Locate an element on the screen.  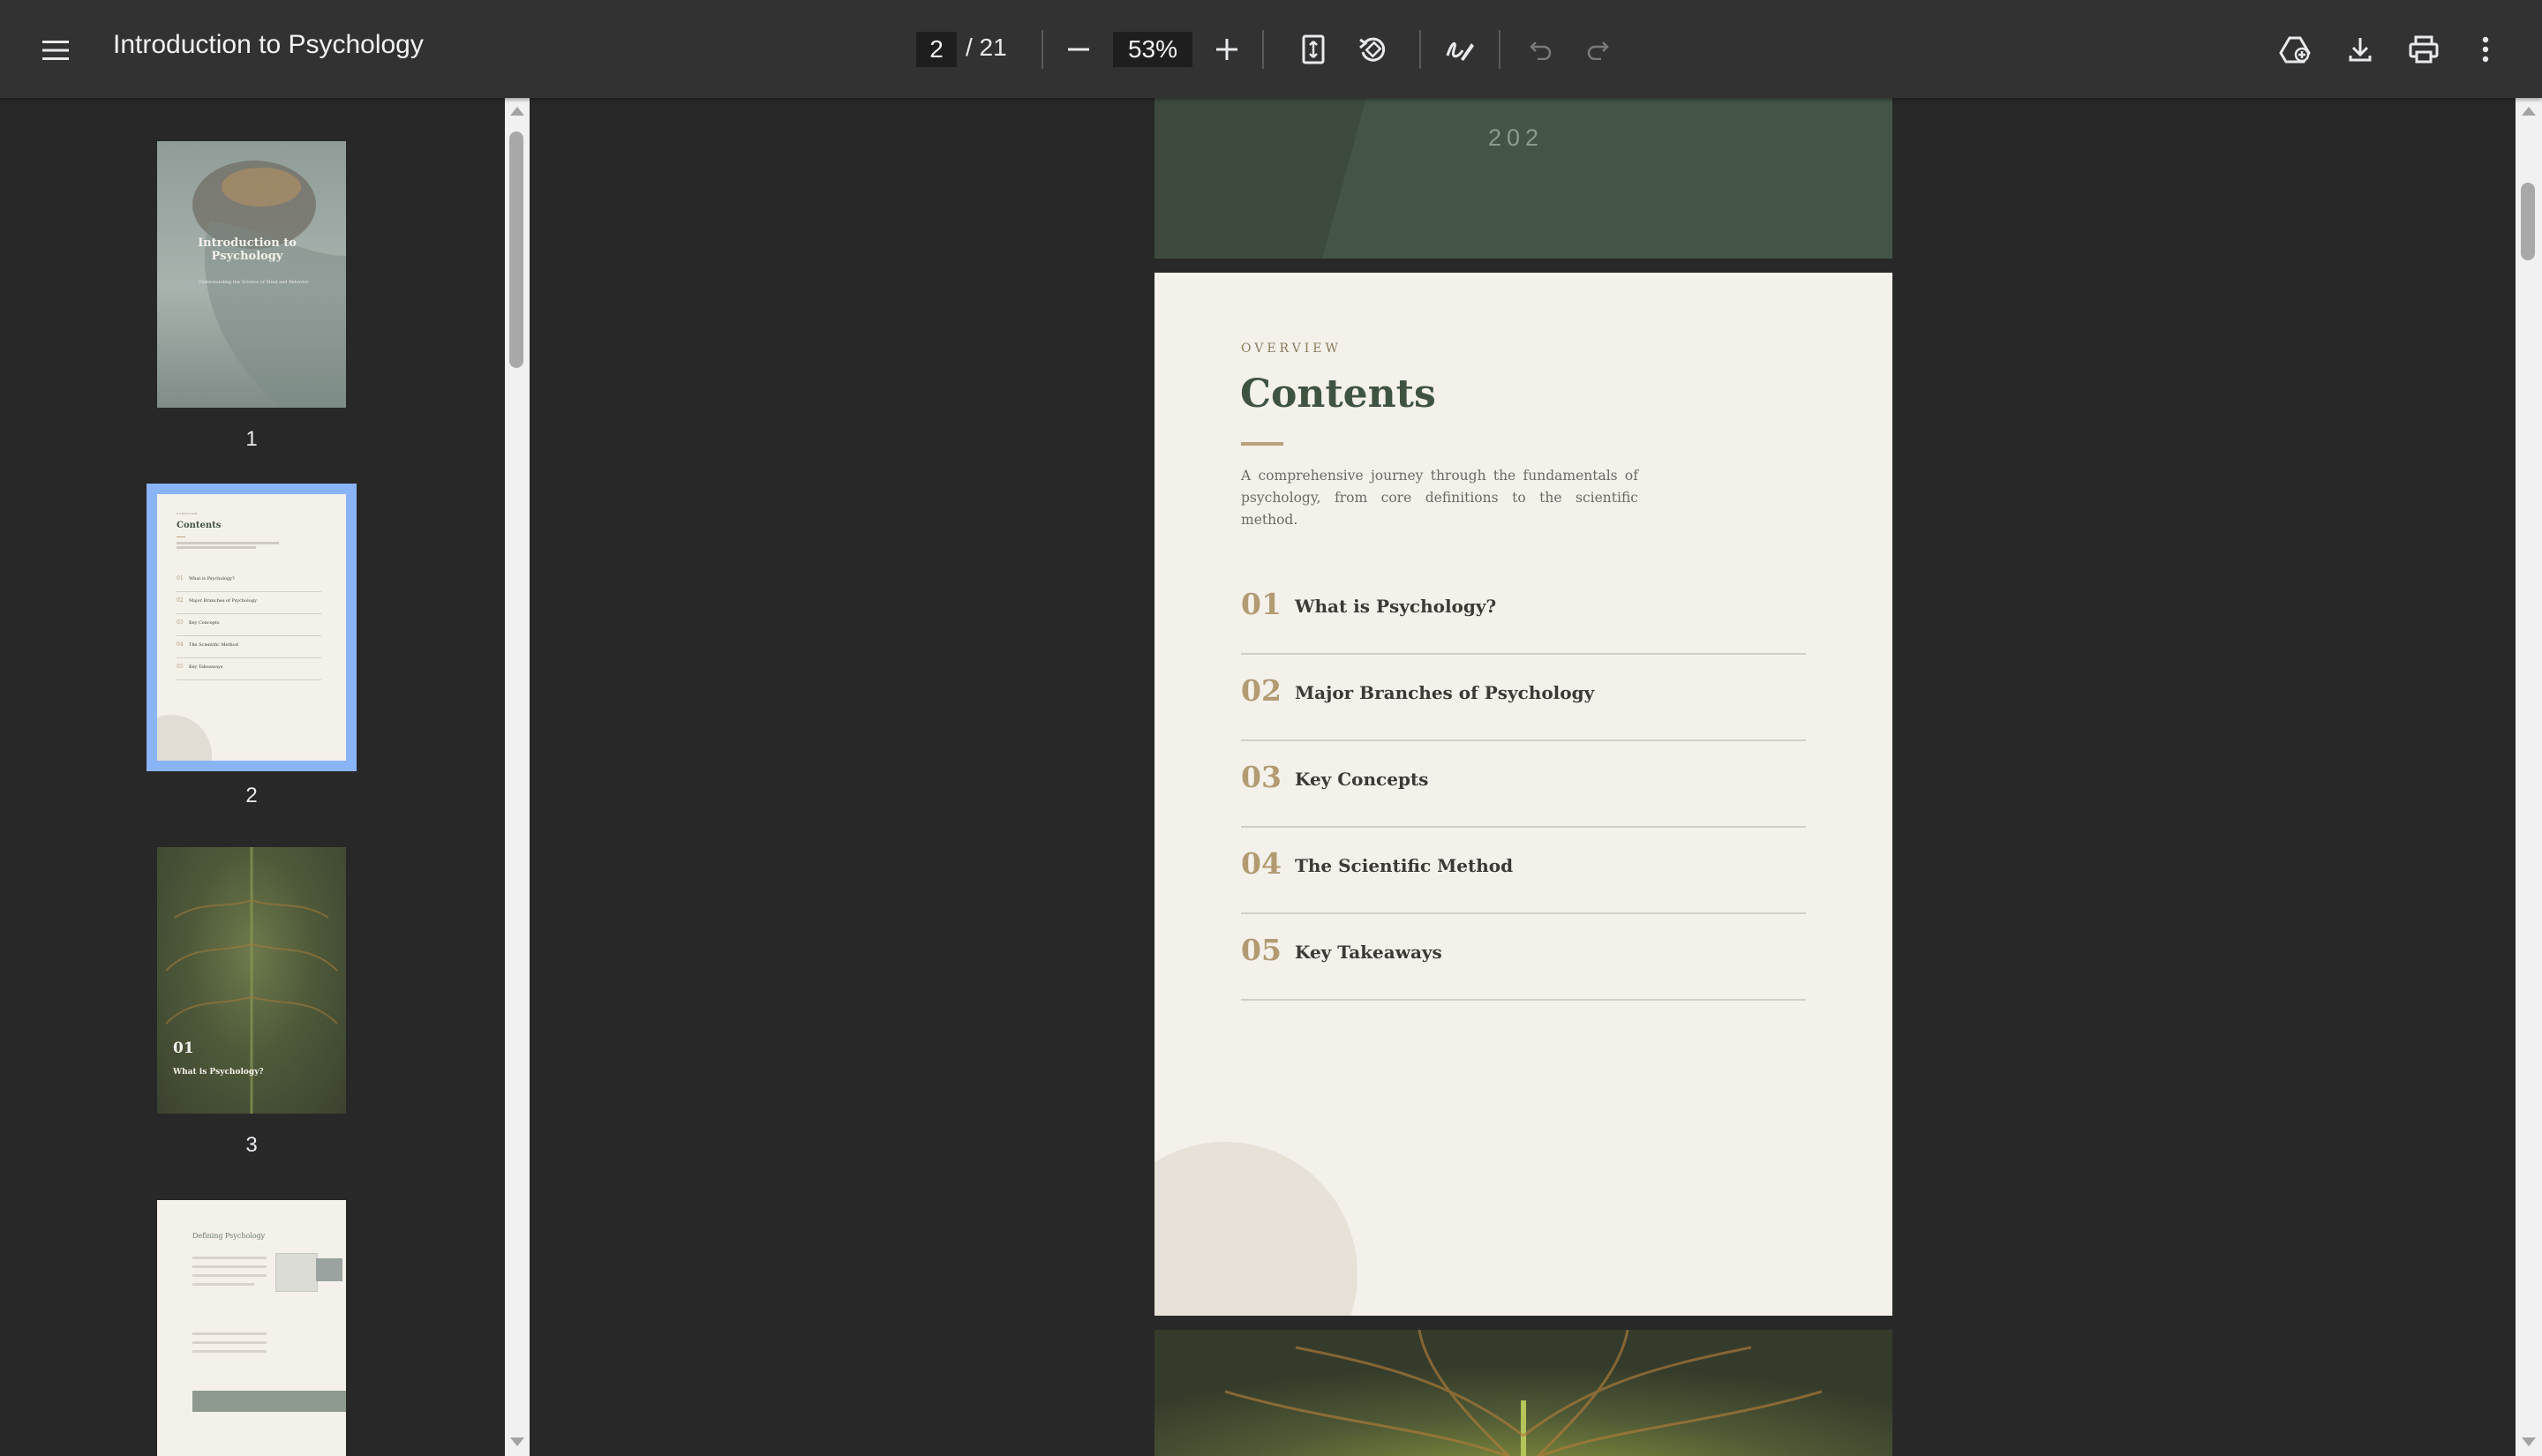
toc-label: What is Psychology? is located at coordinates (1396, 606).